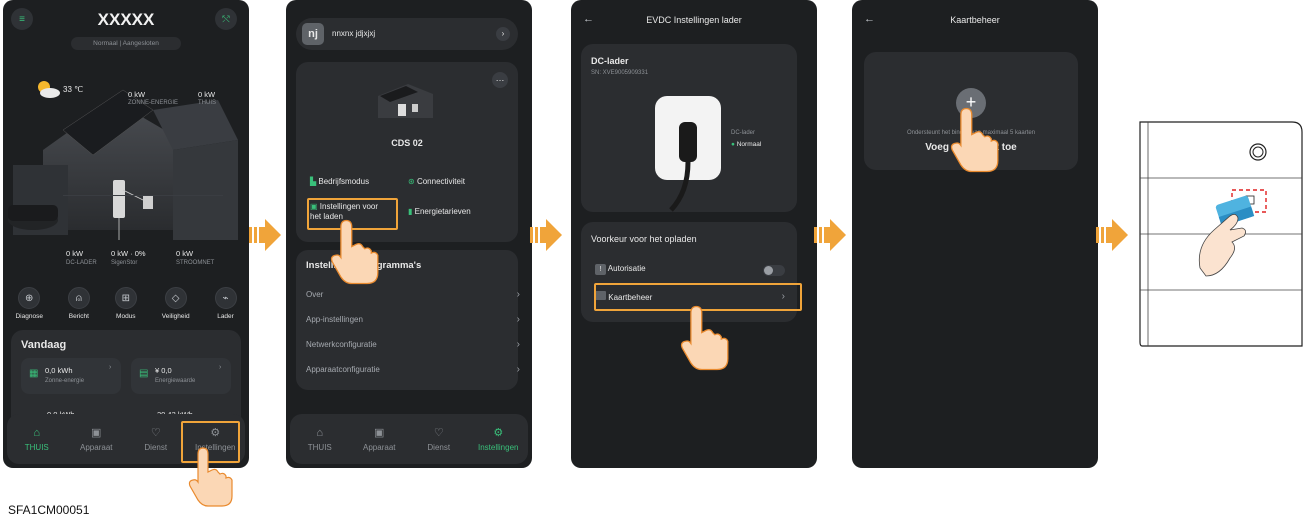  Describe the element at coordinates (175, 381) in the screenshot. I see `value-stat-label: Energiewaarde` at that location.